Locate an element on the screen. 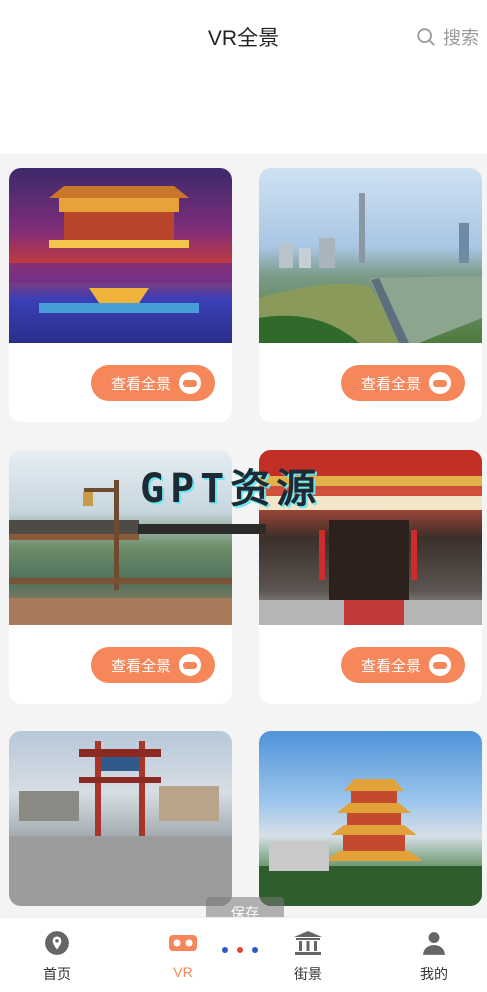  page-indicator is located at coordinates (240, 950).